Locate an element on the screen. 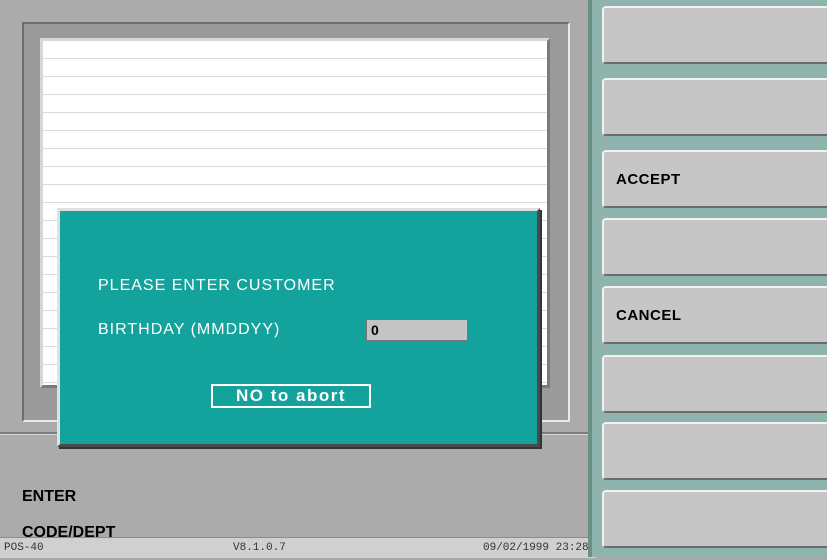 This screenshot has width=827, height=560. birthday-input: 0 is located at coordinates (417, 330).